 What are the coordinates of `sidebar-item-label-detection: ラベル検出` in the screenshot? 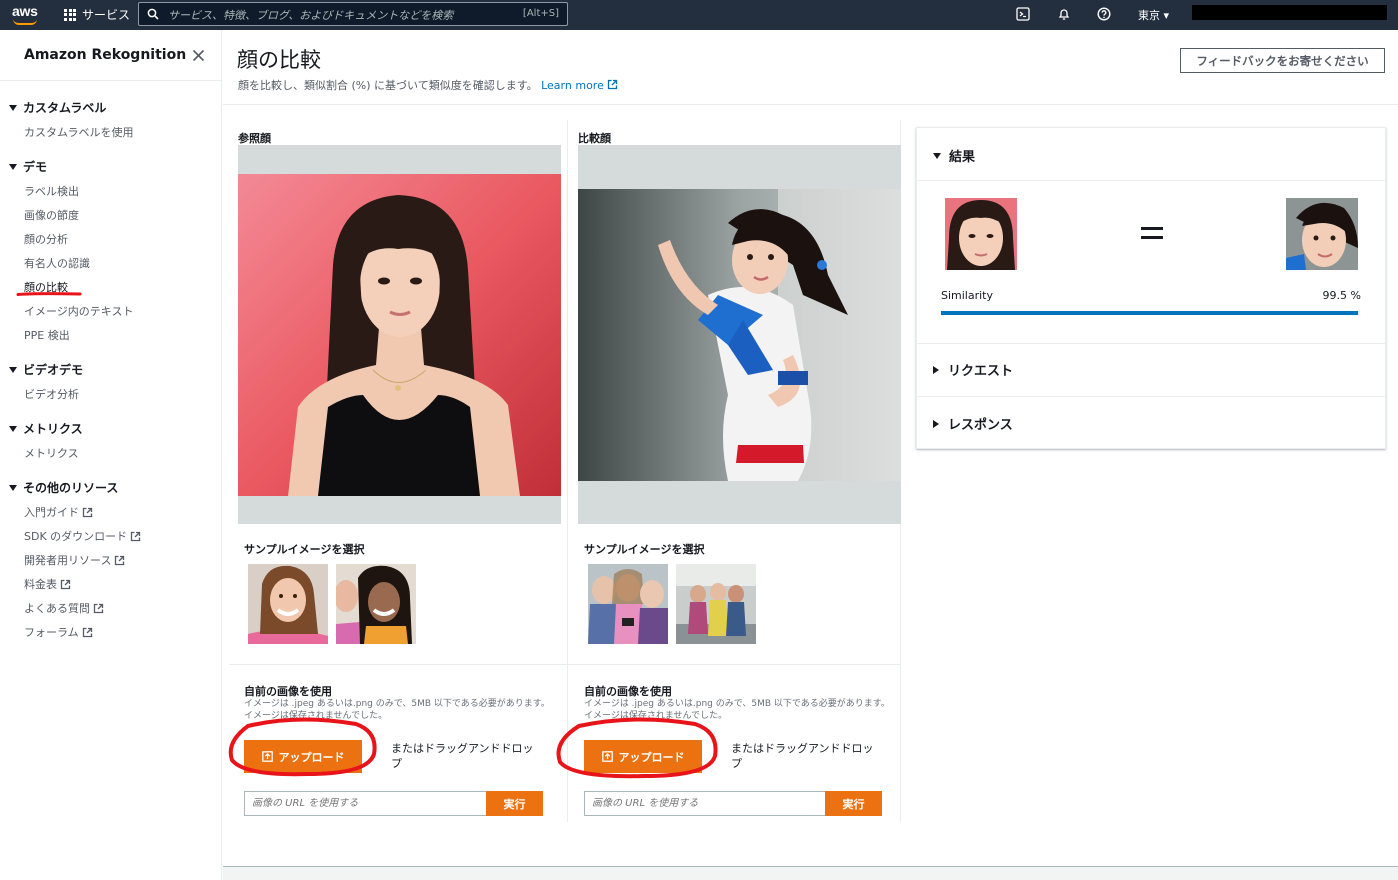 It's located at (51, 191).